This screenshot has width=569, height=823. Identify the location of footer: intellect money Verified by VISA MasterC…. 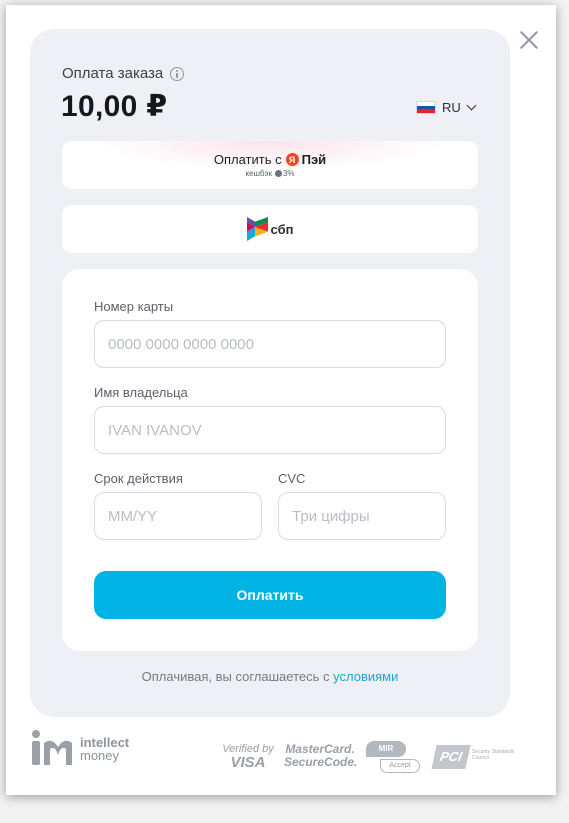
(281, 753).